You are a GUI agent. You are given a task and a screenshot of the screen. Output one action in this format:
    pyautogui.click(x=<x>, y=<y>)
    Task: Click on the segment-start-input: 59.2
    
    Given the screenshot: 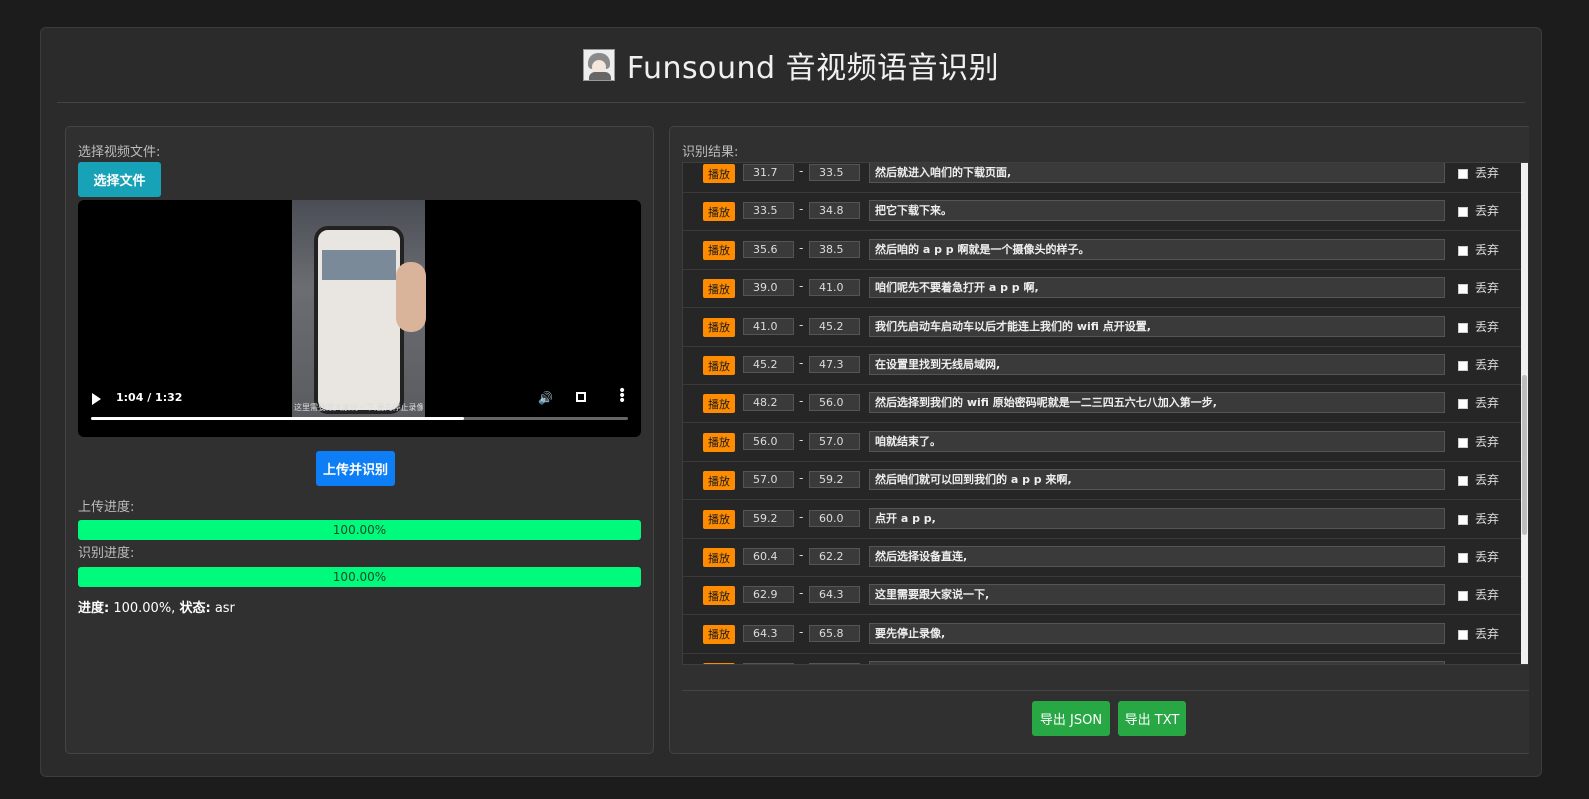 What is the action you would take?
    pyautogui.click(x=768, y=518)
    